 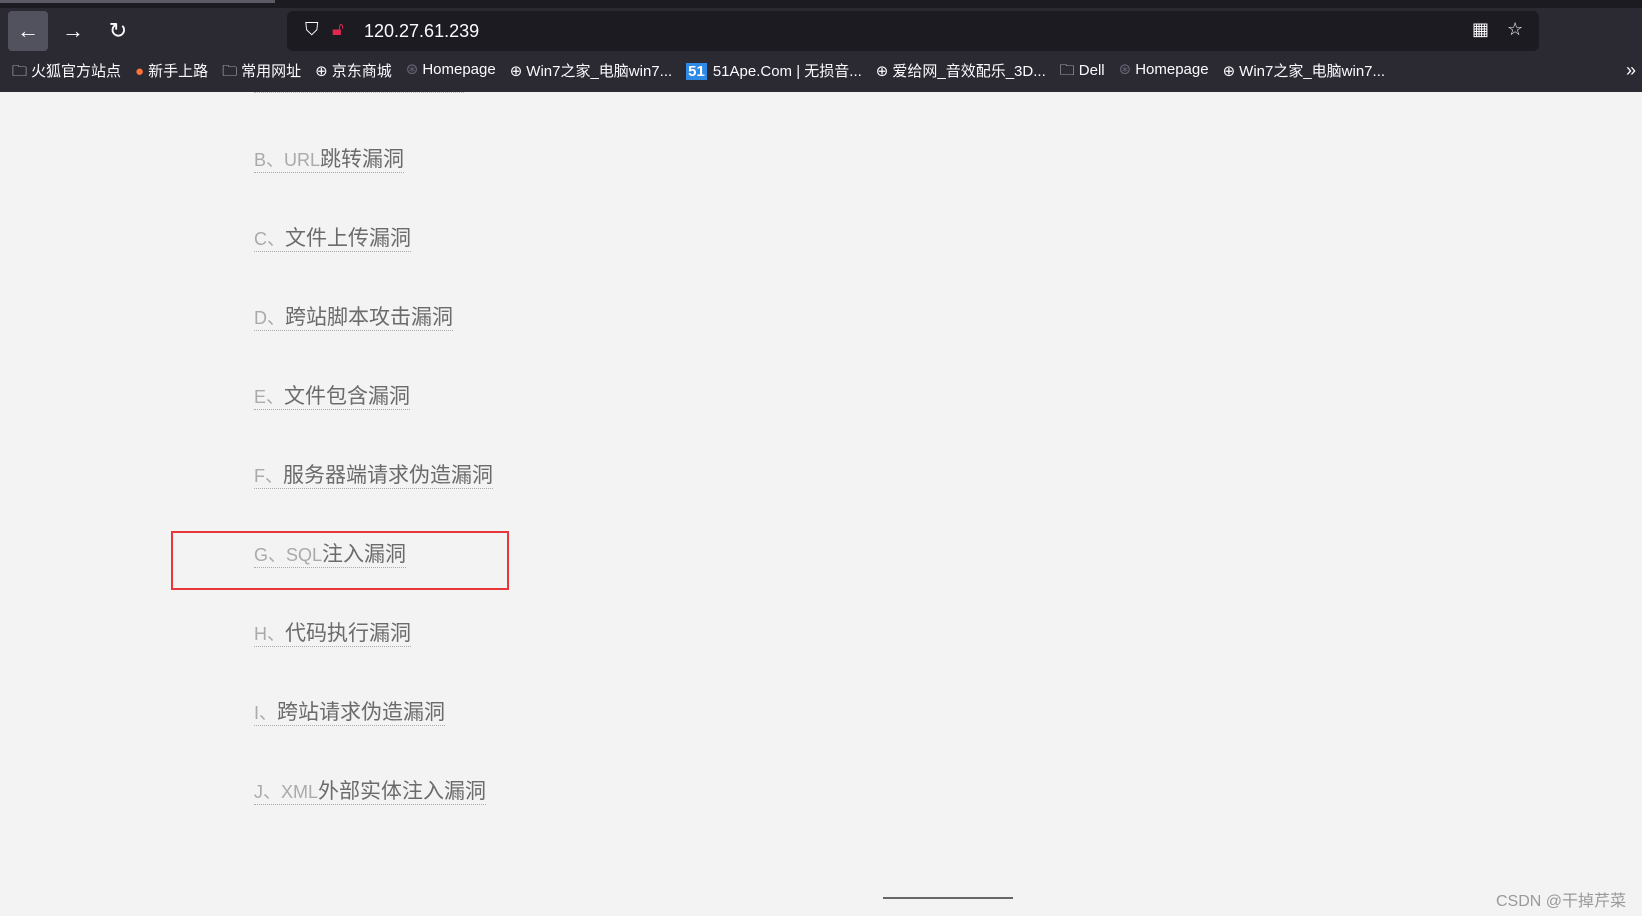 What do you see at coordinates (347, 396) in the screenshot?
I see `item-text: 文件包含漏洞` at bounding box center [347, 396].